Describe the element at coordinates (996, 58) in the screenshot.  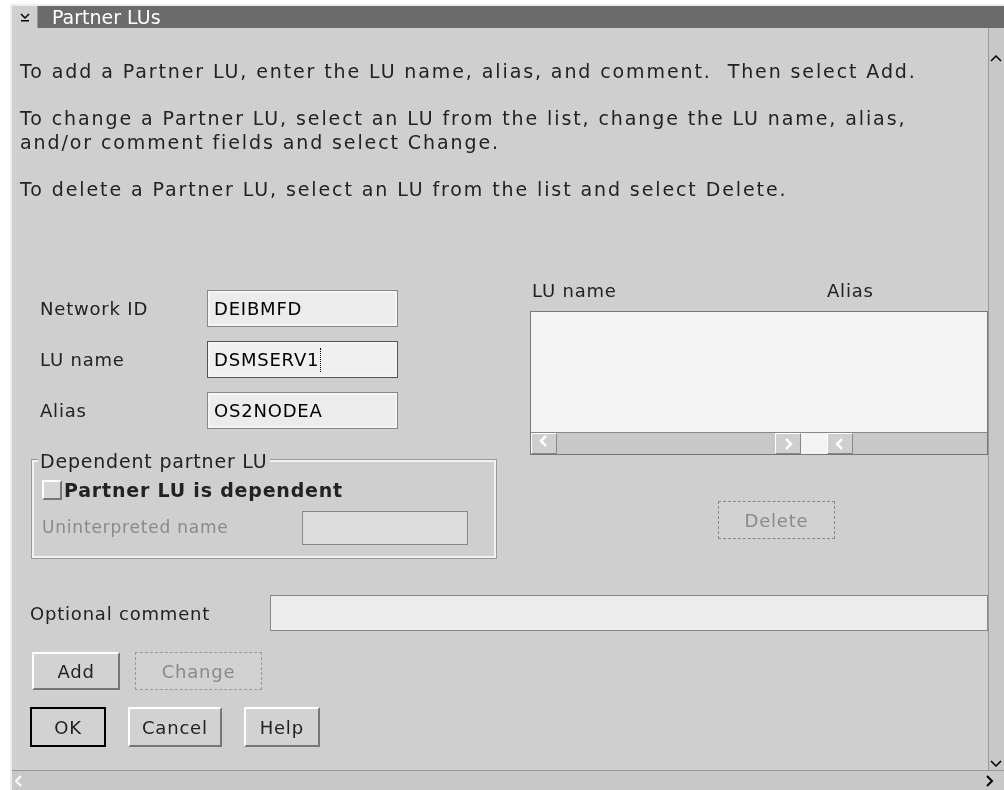
I see `scroll-up-icon` at that location.